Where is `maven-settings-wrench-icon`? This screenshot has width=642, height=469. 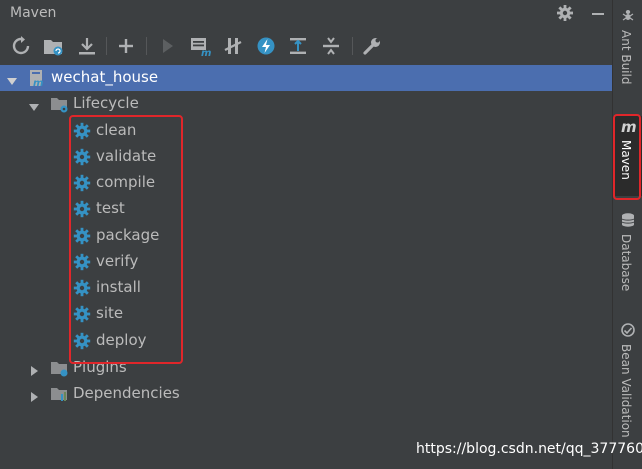 maven-settings-wrench-icon is located at coordinates (372, 46).